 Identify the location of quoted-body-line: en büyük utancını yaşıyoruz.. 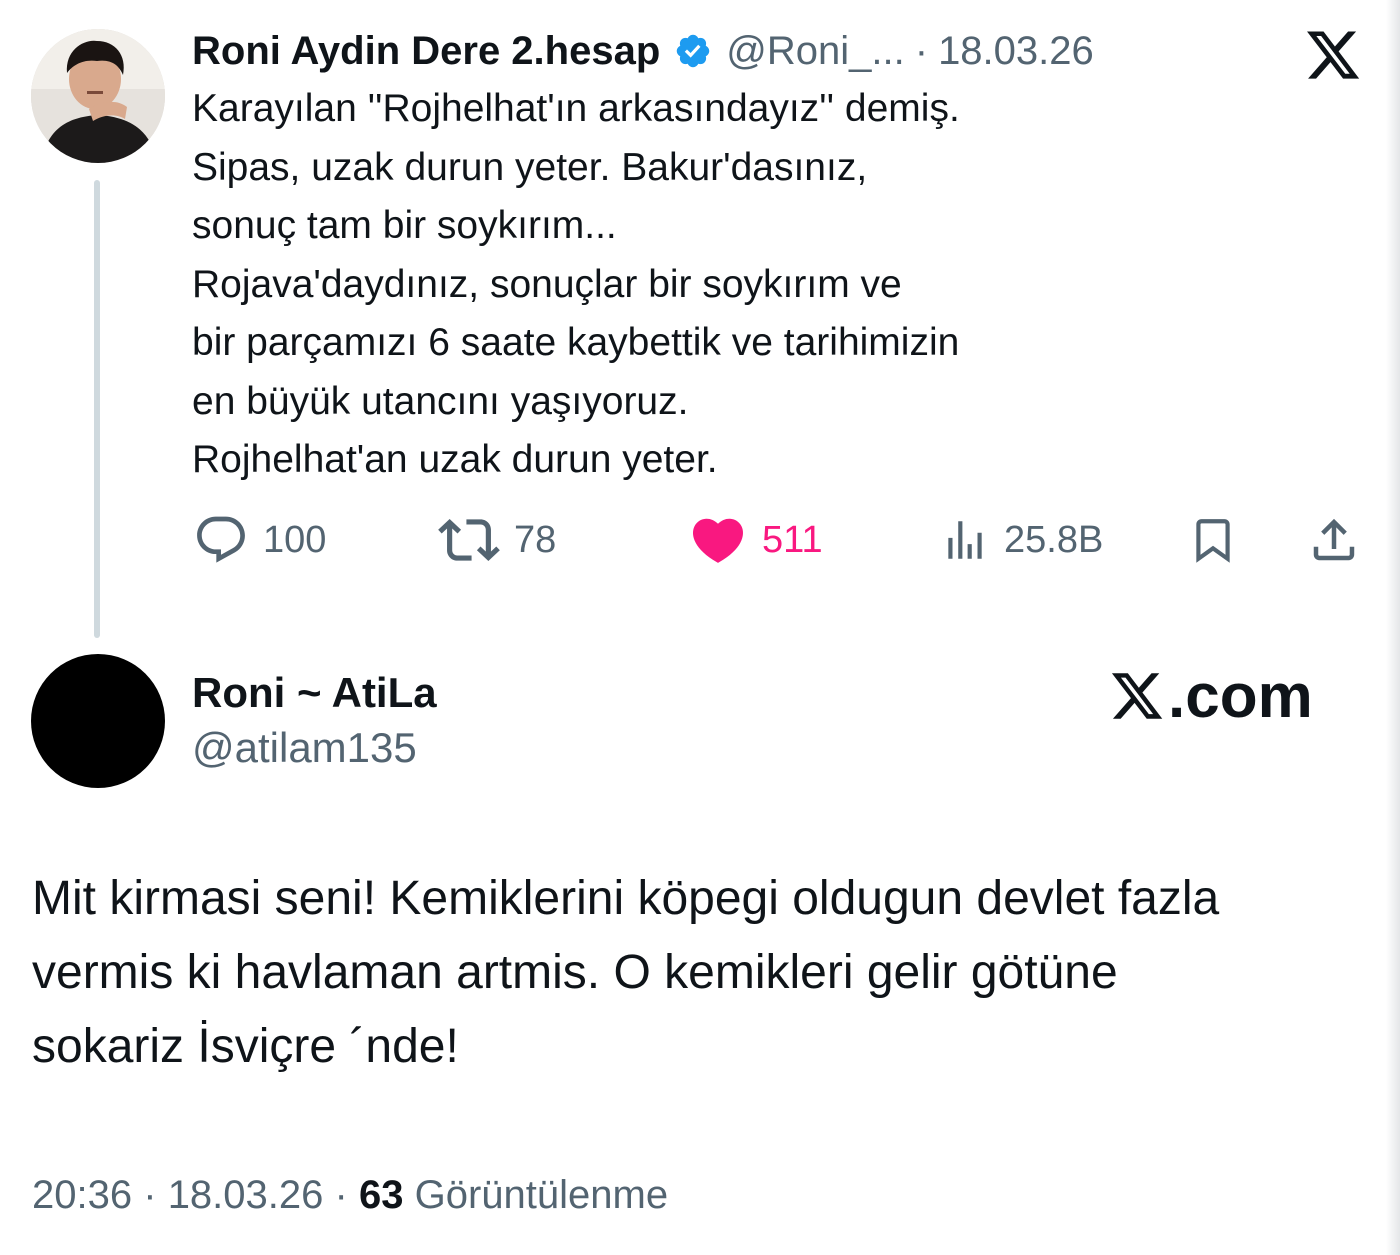
(440, 401).